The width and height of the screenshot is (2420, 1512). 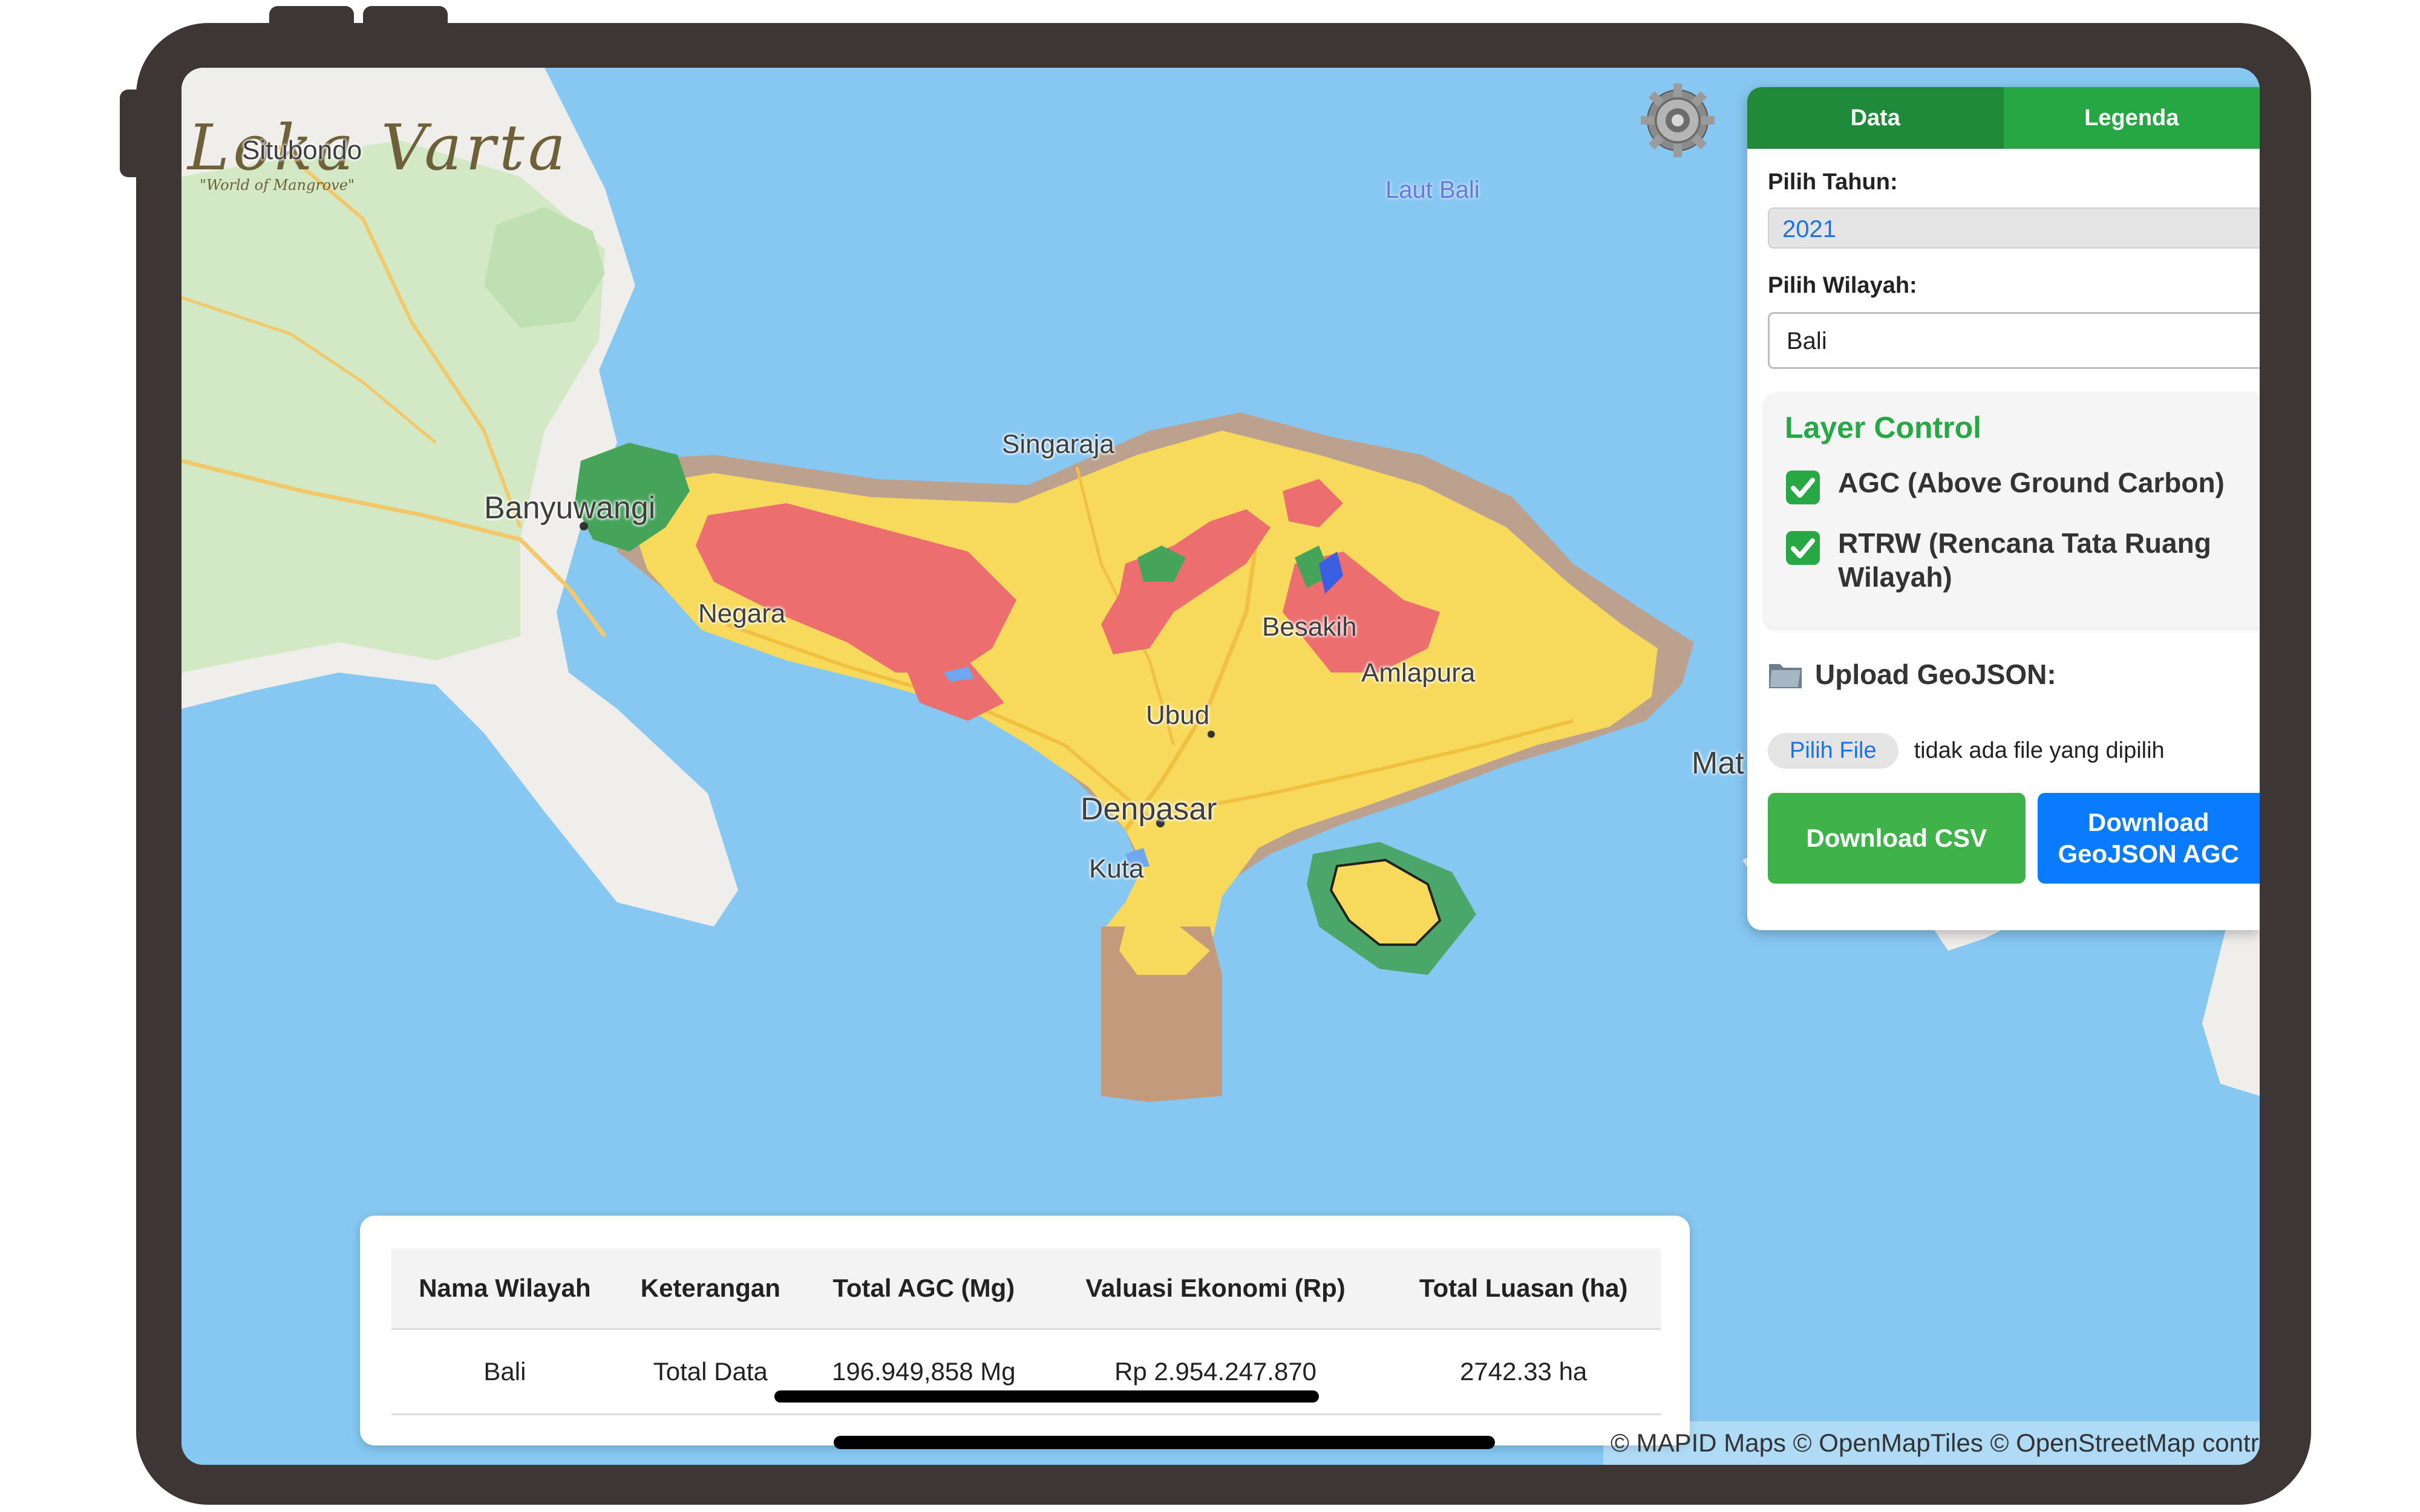 I want to click on col-header: Keterangan, so click(x=710, y=1289).